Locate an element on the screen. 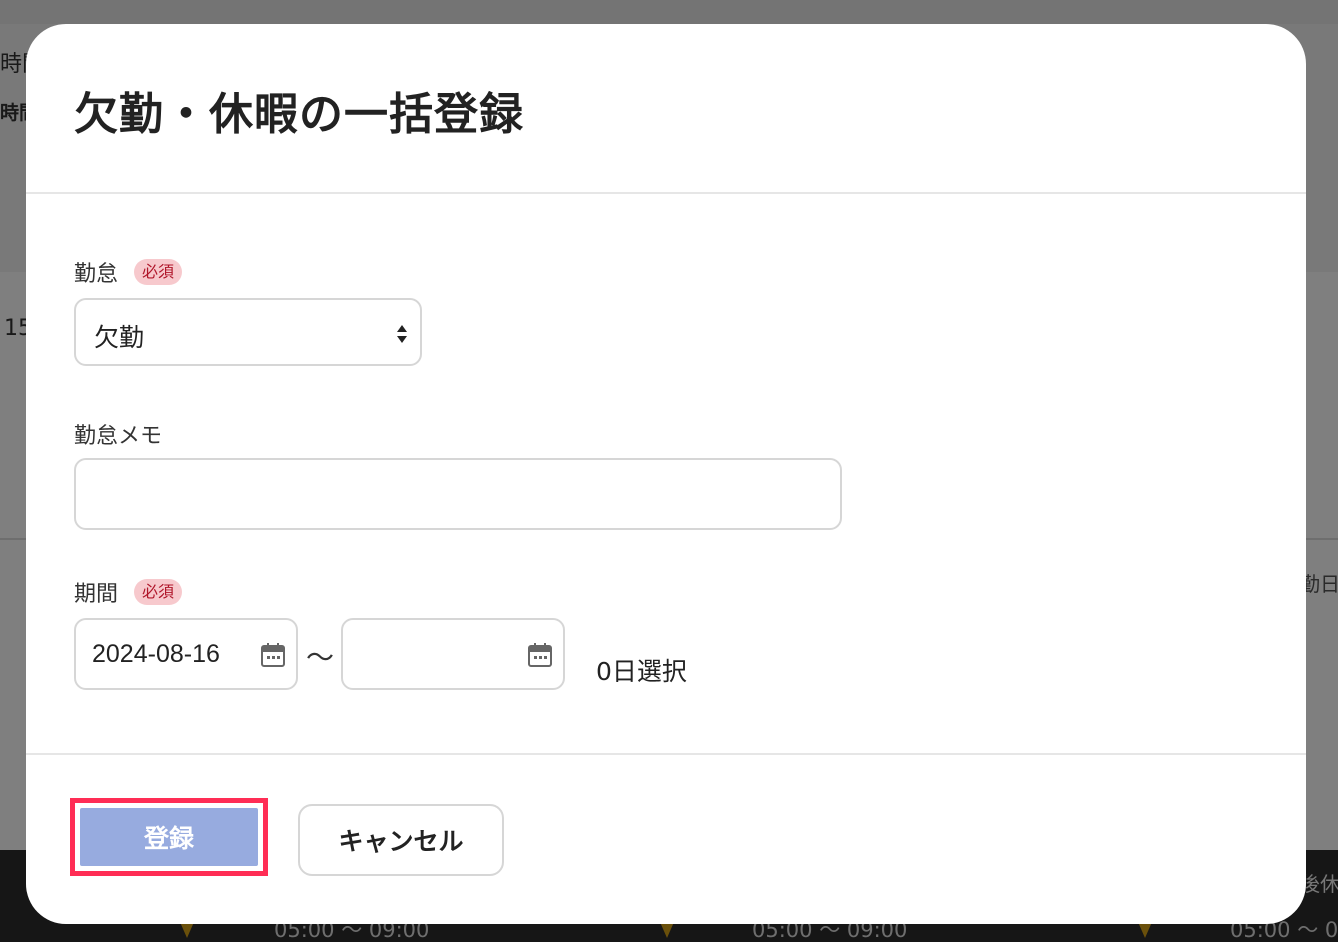 The image size is (1338, 942). attendance-memo-input is located at coordinates (458, 494).